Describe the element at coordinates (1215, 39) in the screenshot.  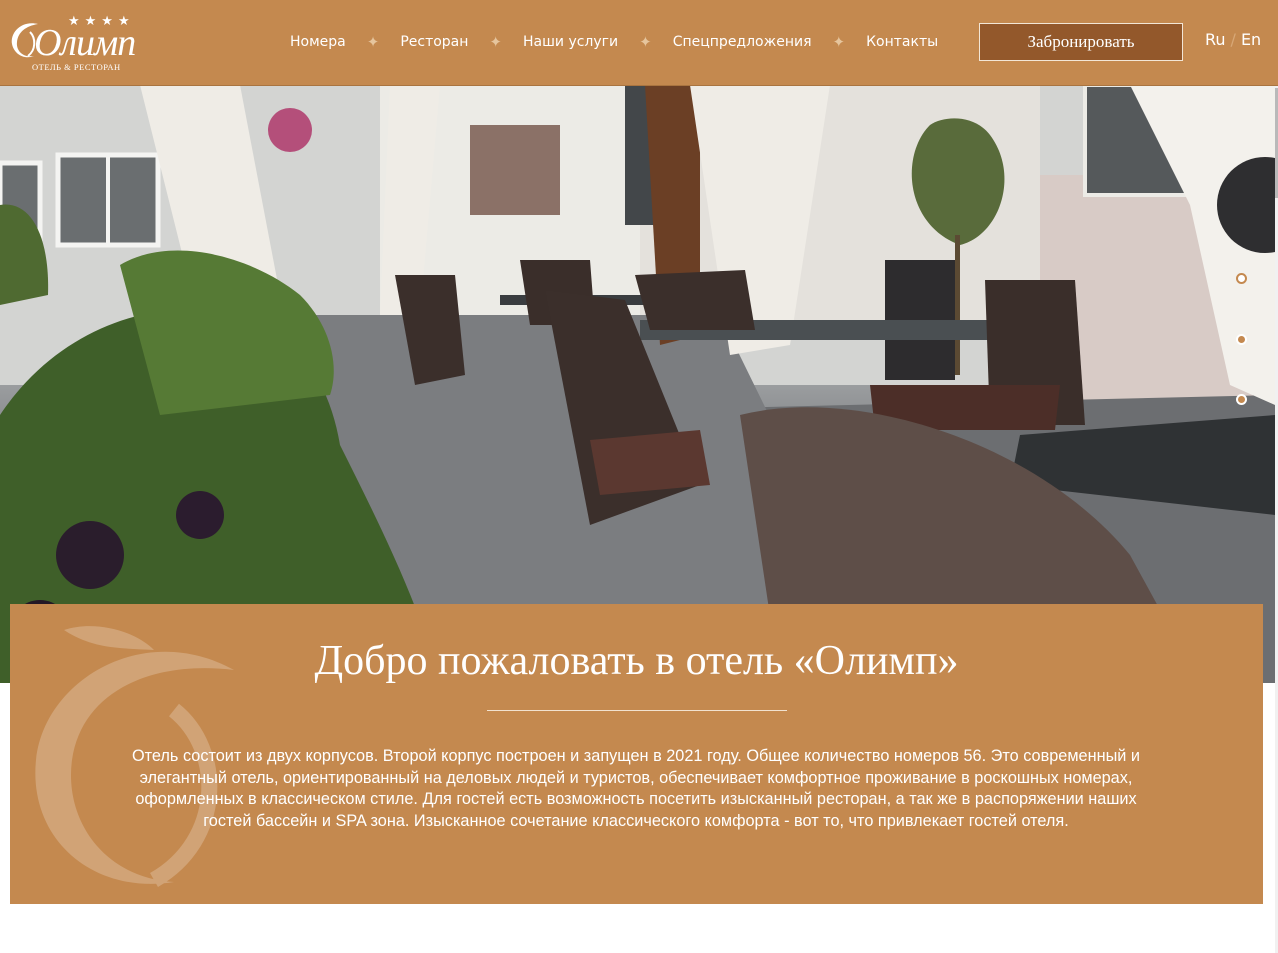
I see `lang-ru-link: Ru` at that location.